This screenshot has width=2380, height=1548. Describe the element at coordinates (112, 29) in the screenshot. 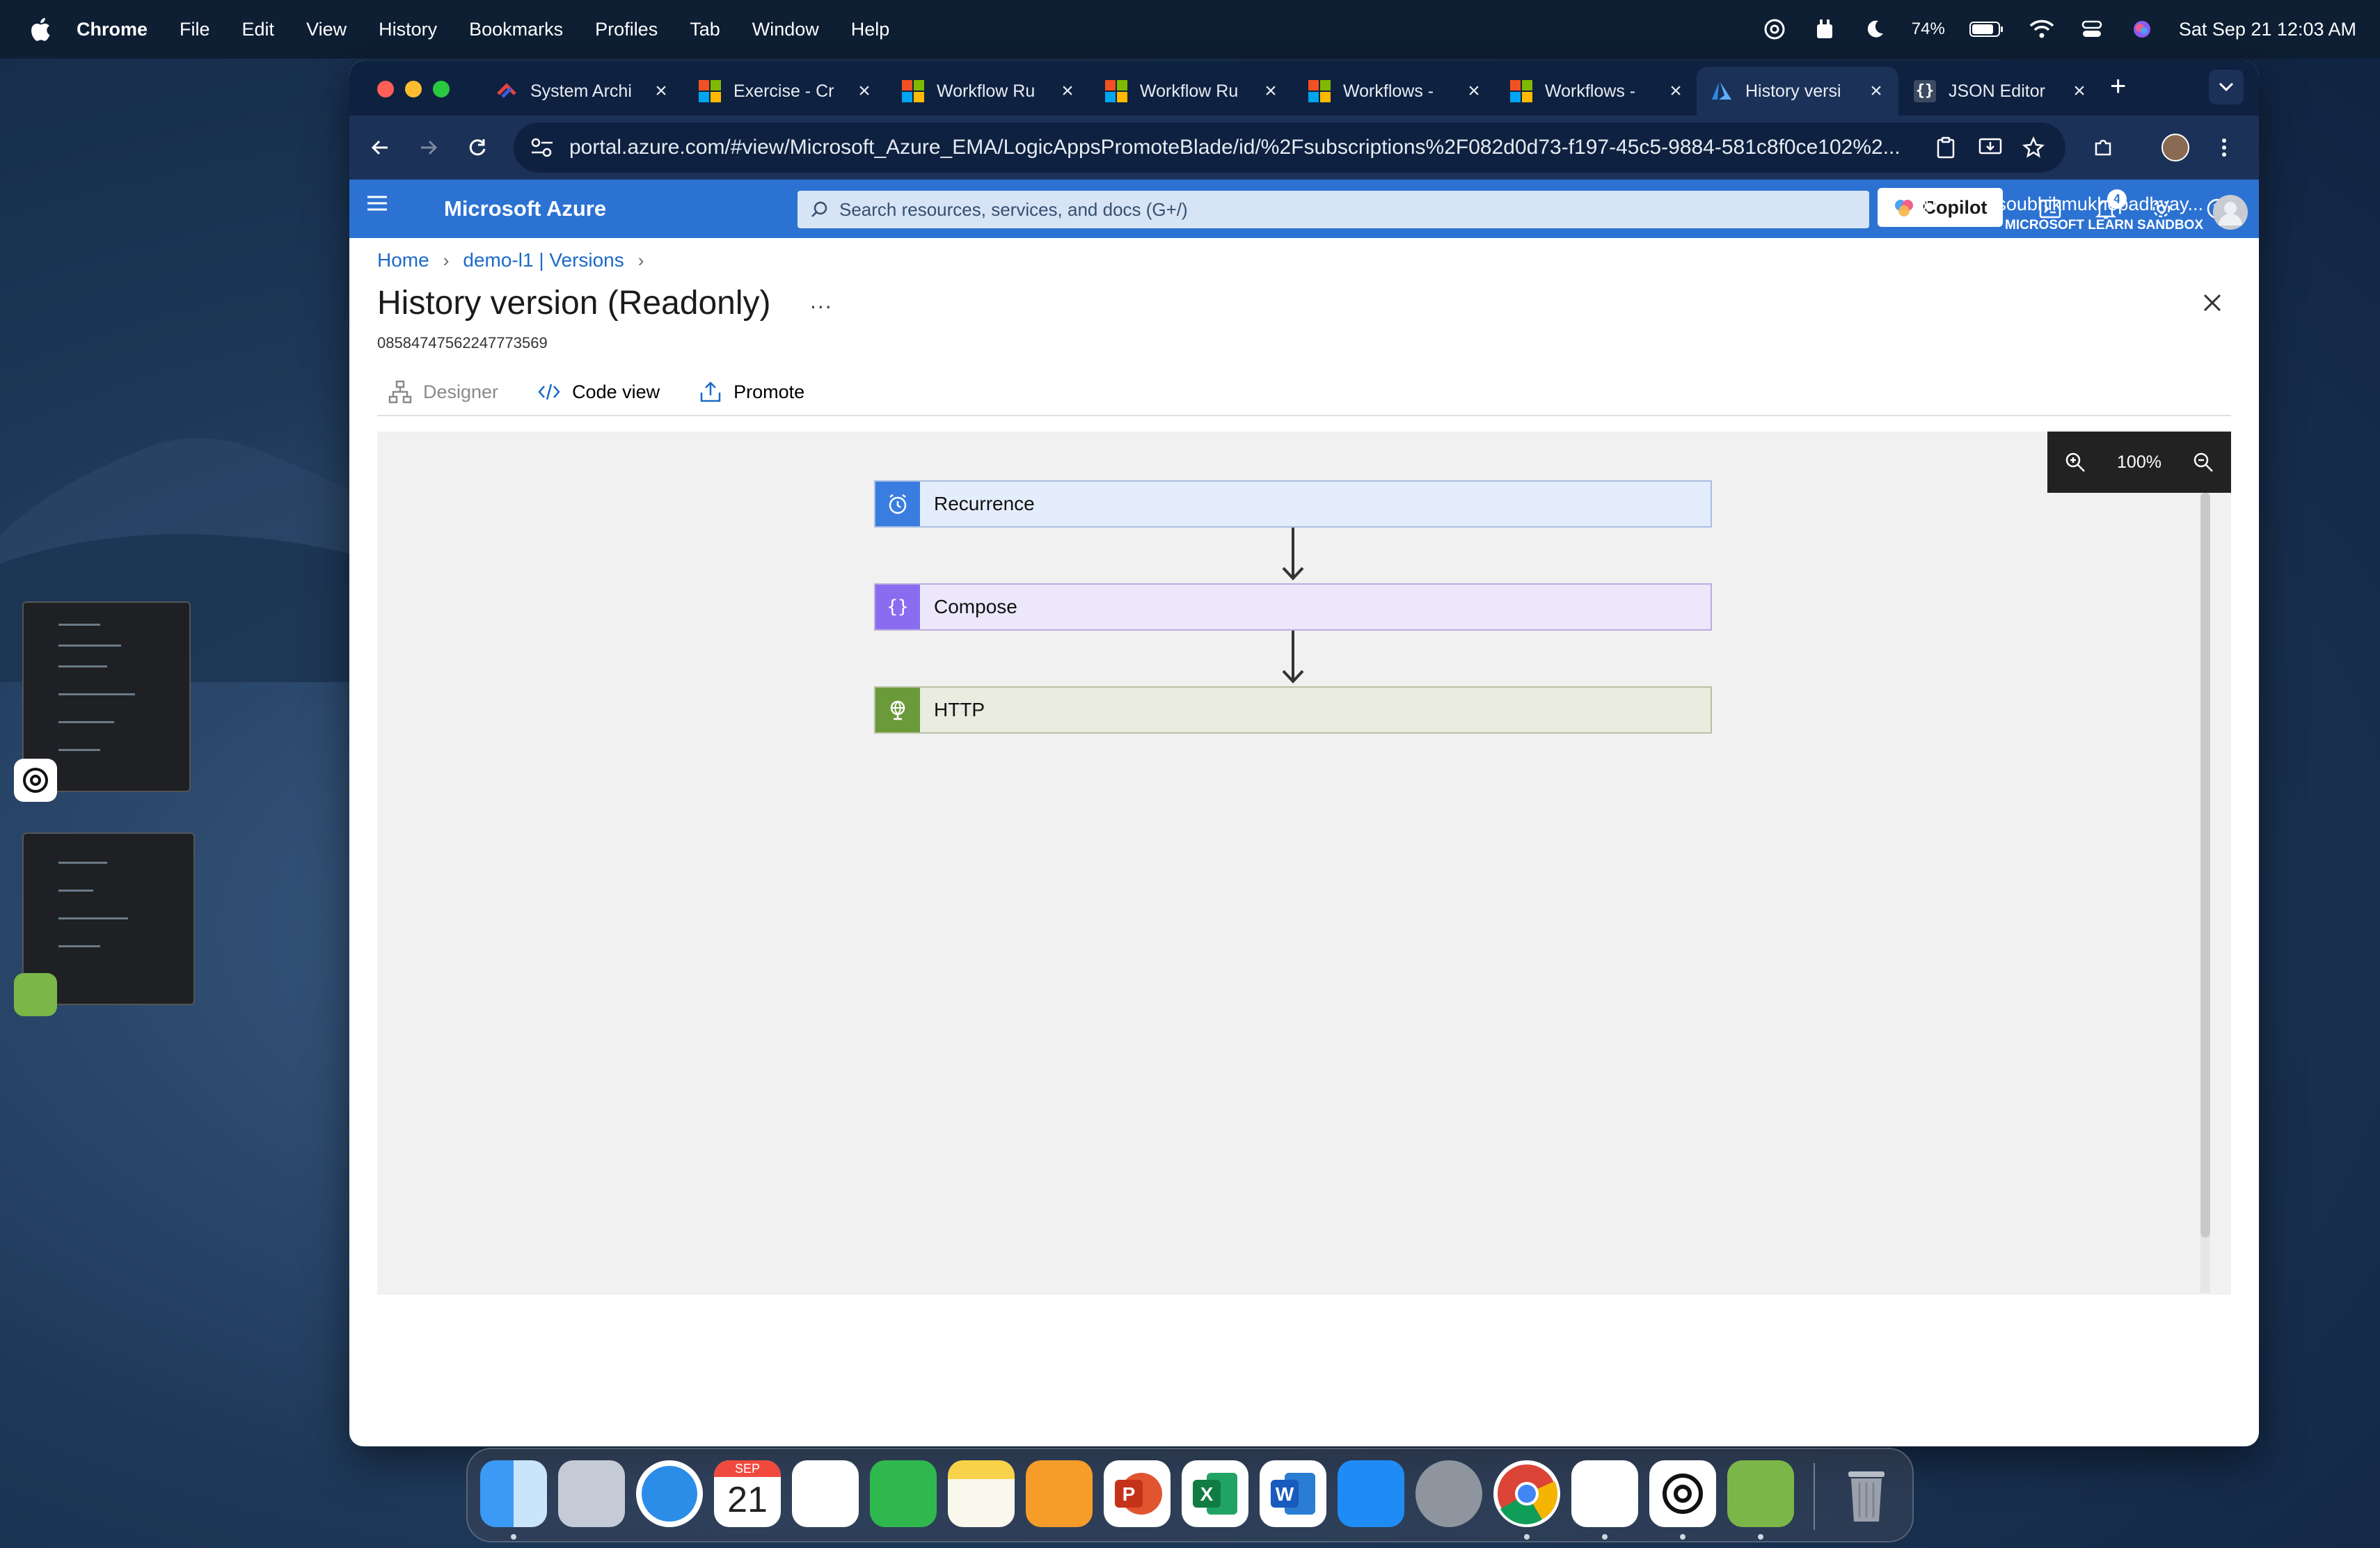

I see `menu-app-name: Chrome` at that location.